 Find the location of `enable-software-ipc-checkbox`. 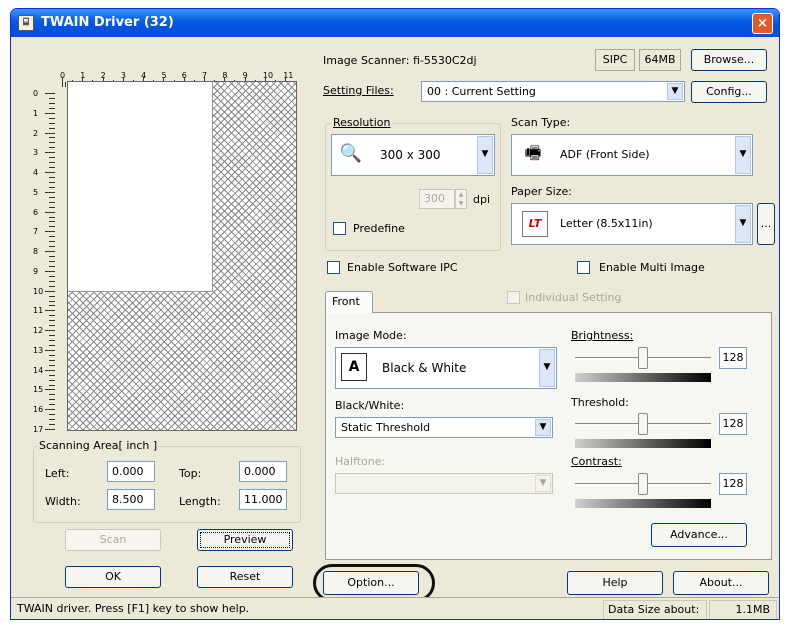

enable-software-ipc-checkbox is located at coordinates (333, 267).